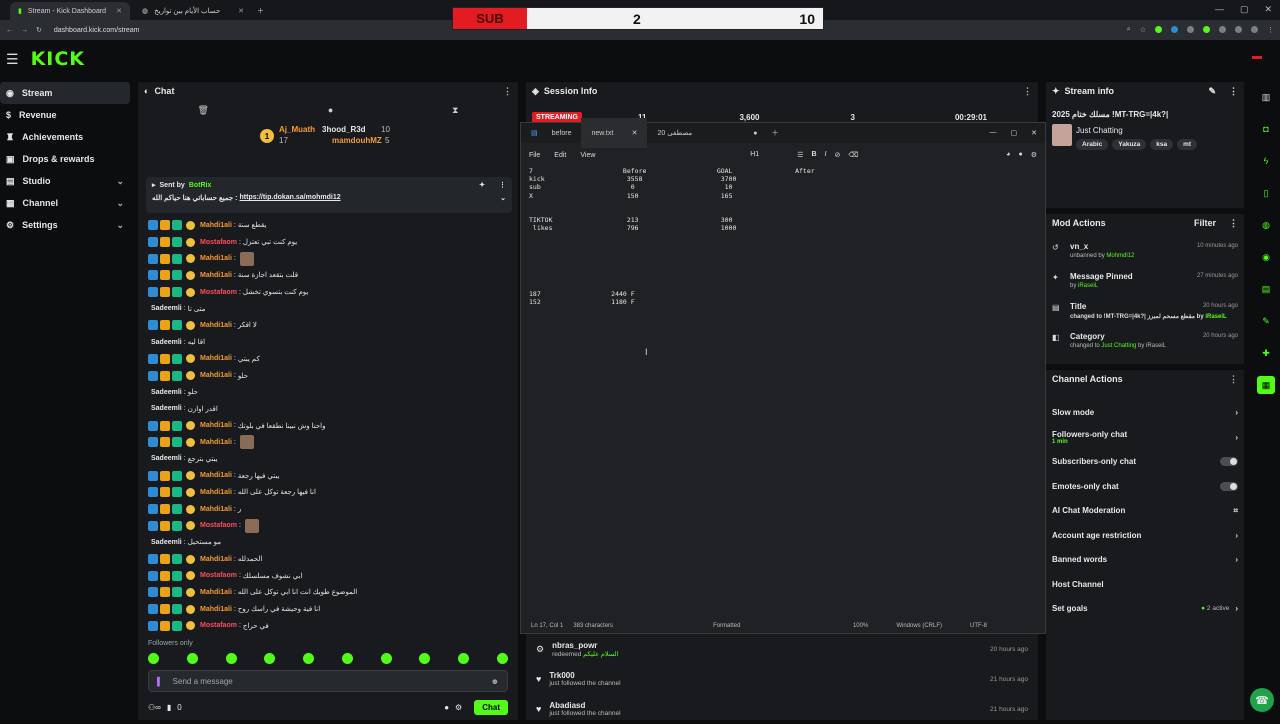  What do you see at coordinates (1268, 9) in the screenshot?
I see `close-window-icon: ✕` at bounding box center [1268, 9].